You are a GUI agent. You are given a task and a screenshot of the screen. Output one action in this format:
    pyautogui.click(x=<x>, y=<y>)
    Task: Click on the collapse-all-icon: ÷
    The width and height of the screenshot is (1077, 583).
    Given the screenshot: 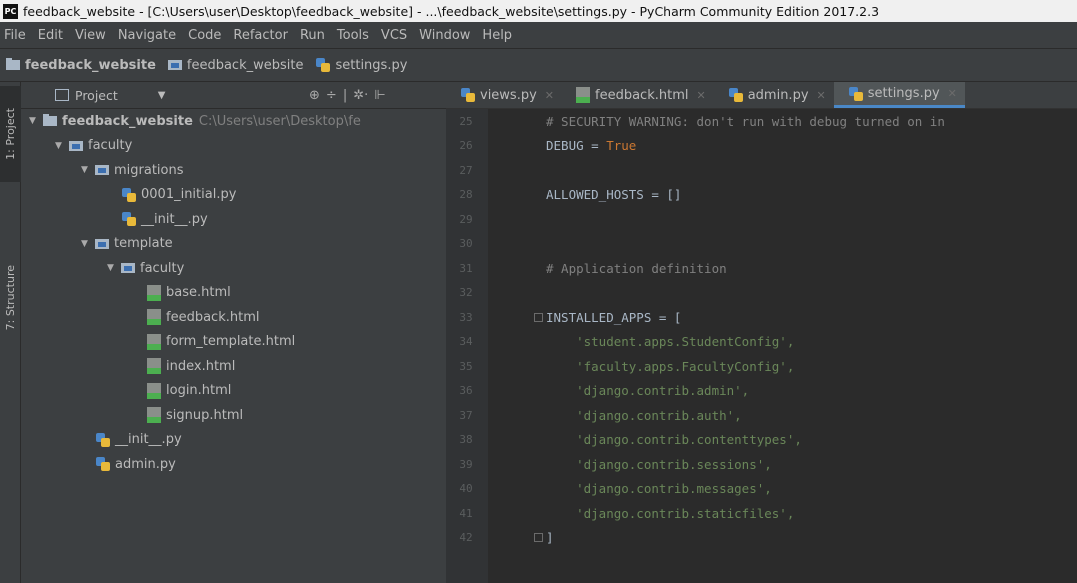 What is the action you would take?
    pyautogui.click(x=331, y=95)
    